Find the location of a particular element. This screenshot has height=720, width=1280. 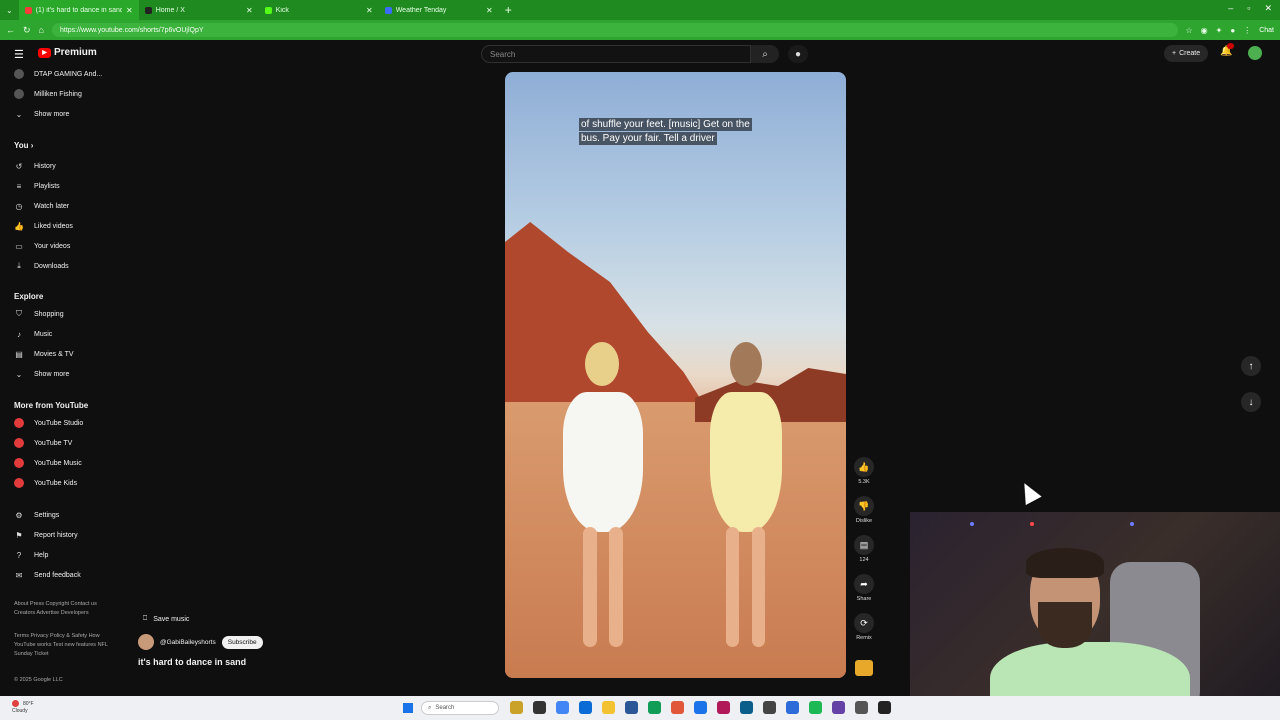

arrow-up-icon: ↑ is located at coordinates (1251, 366).